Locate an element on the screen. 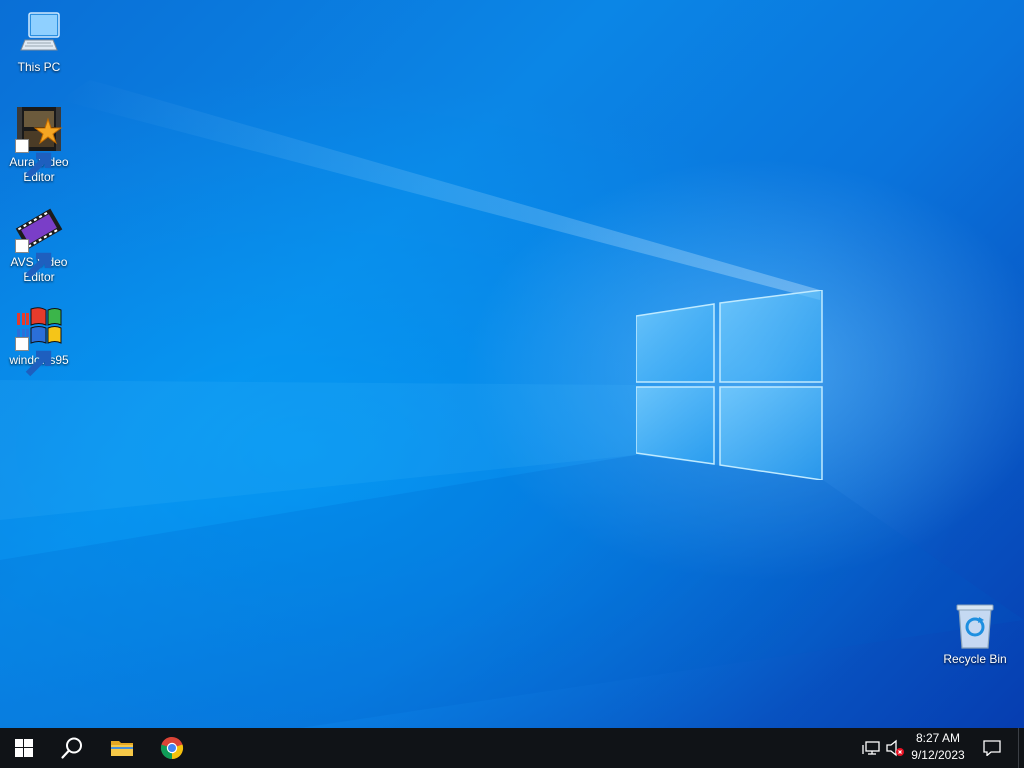 The width and height of the screenshot is (1024, 768). desktop-icon-this-pc: This PC is located at coordinates (39, 42).